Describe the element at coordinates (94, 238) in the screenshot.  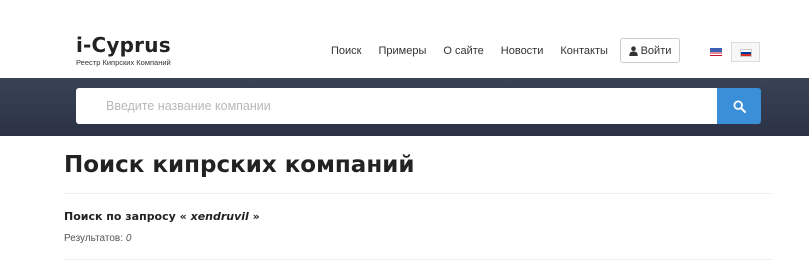
I see `results-label: Результатов:` at that location.